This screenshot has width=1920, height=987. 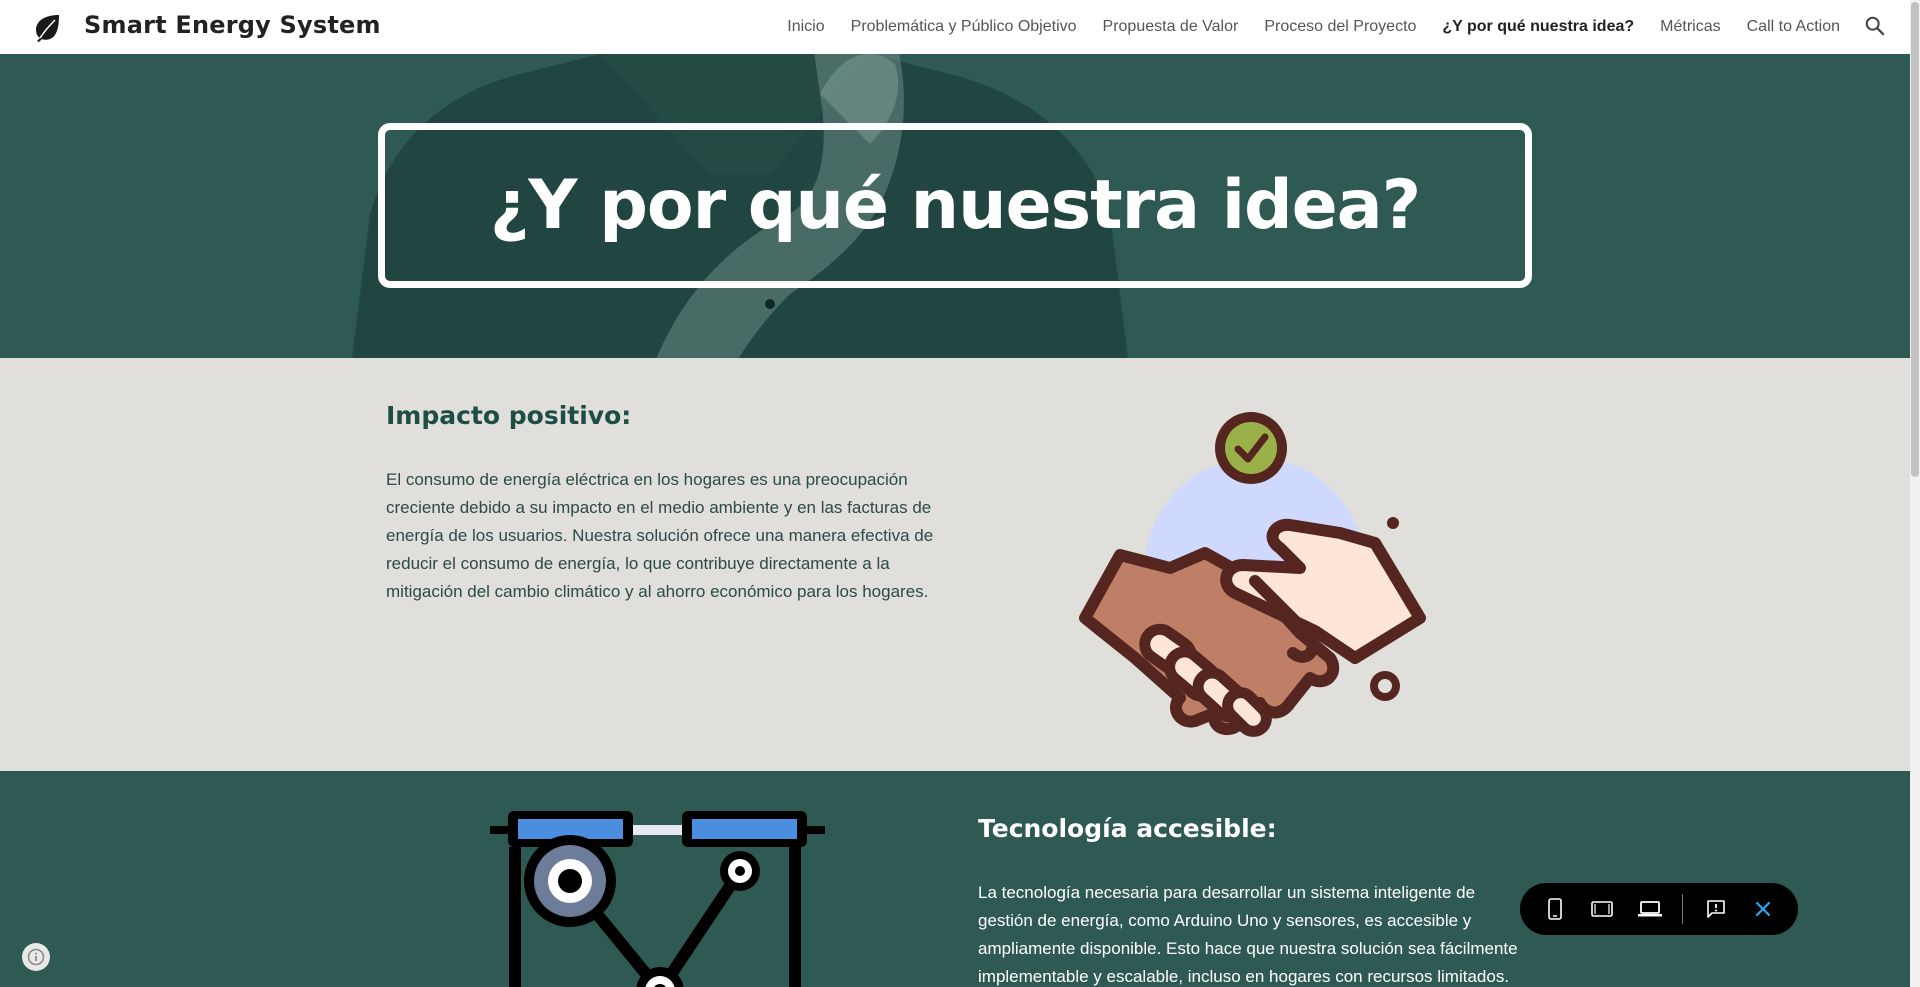 I want to click on feedback-icon, so click(x=1715, y=909).